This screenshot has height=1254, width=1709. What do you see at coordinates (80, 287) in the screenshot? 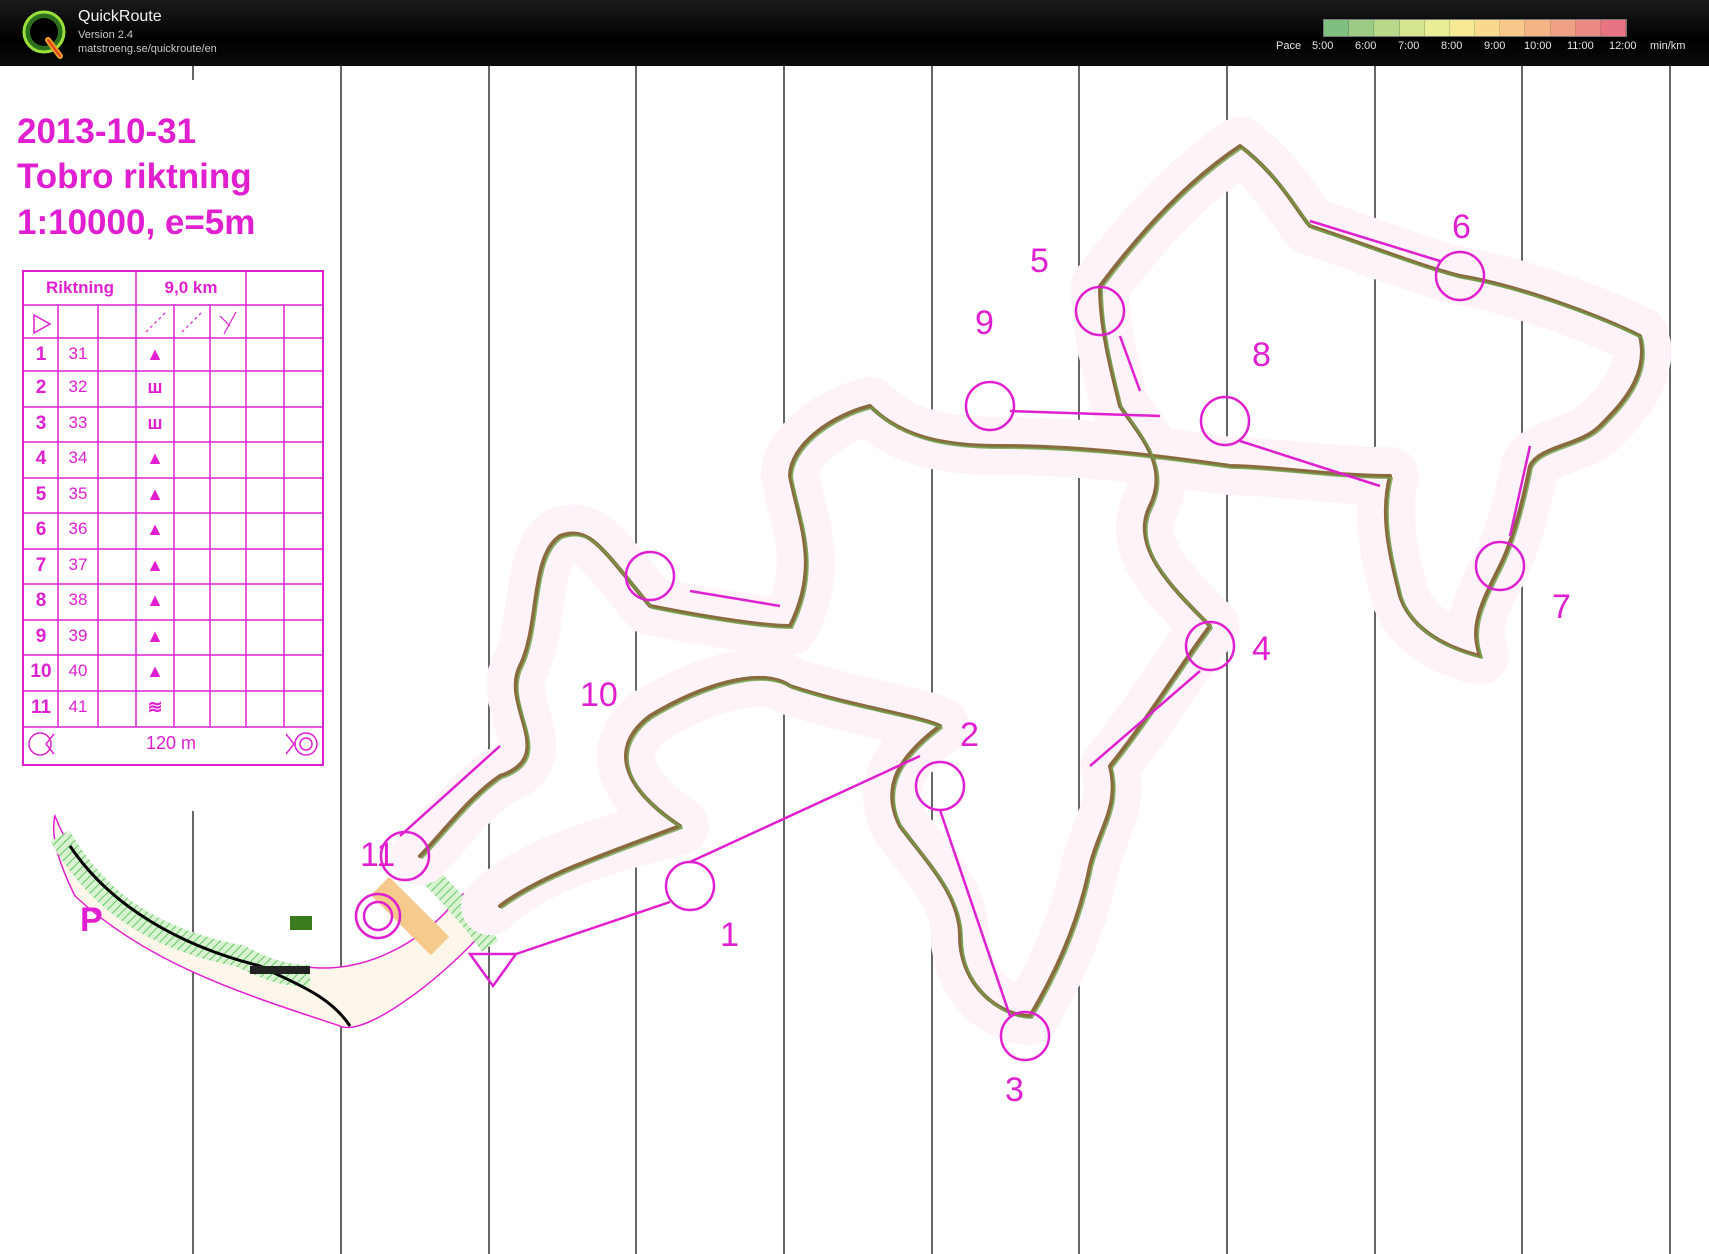
I see `legend-course-name: Riktning` at bounding box center [80, 287].